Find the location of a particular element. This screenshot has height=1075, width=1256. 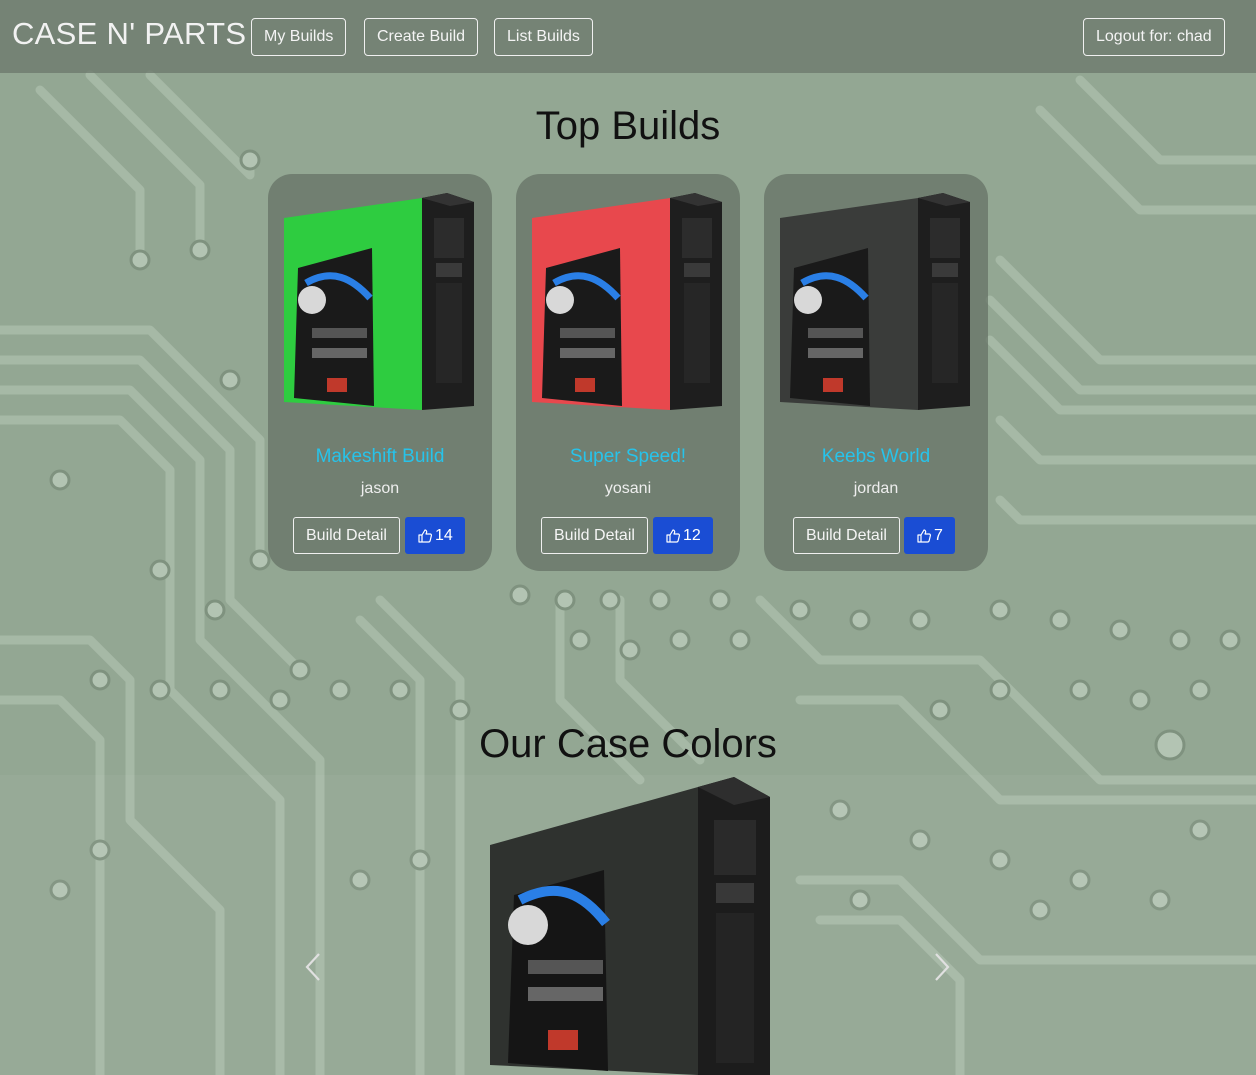

like-button: 12 is located at coordinates (683, 535).